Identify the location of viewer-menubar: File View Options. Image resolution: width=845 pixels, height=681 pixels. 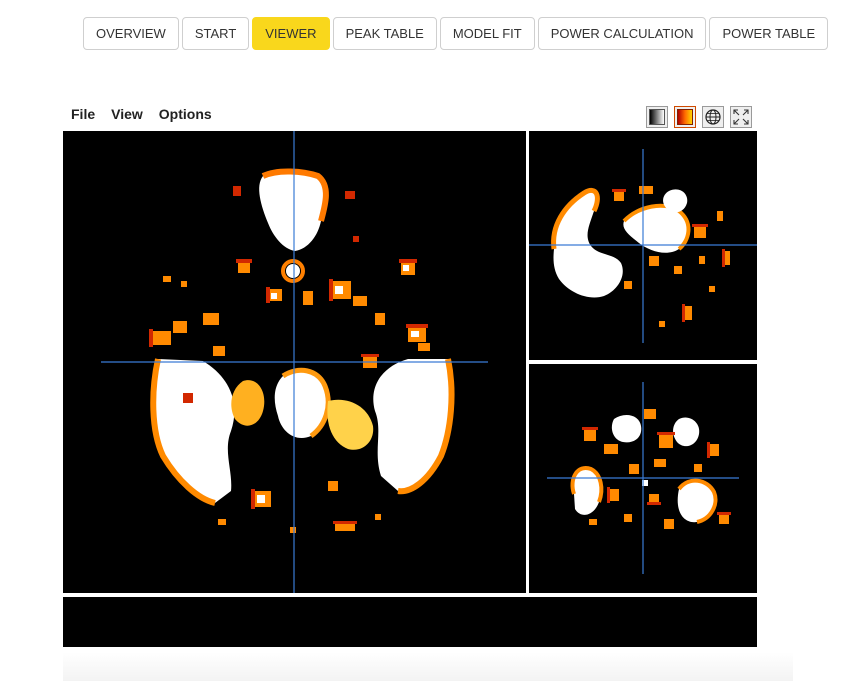
(141, 114).